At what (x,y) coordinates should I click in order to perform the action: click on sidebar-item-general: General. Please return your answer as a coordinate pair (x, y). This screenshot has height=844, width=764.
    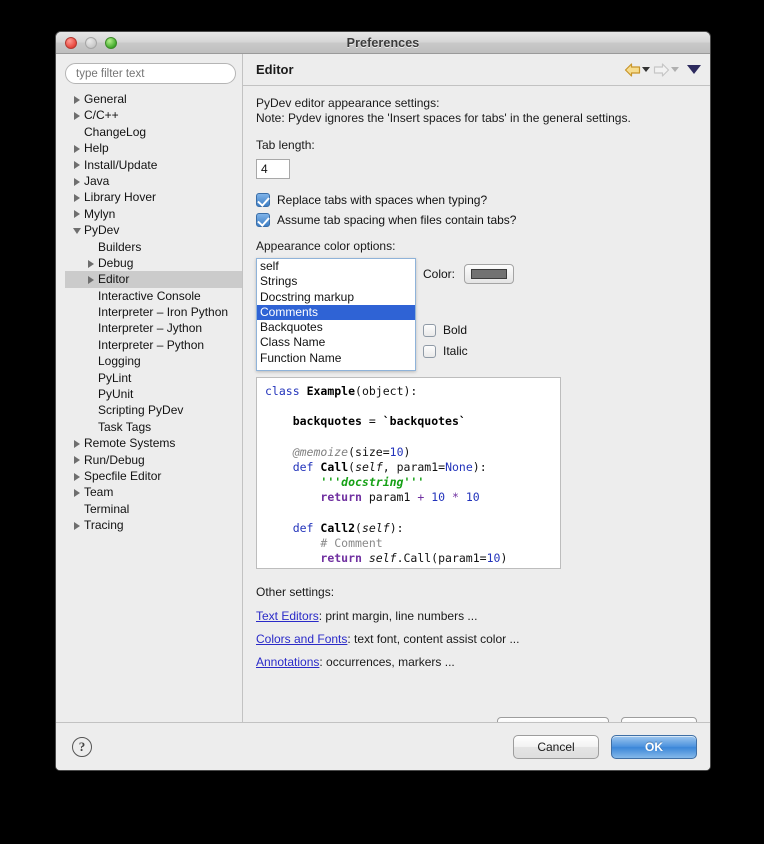
    Looking at the image, I should click on (153, 99).